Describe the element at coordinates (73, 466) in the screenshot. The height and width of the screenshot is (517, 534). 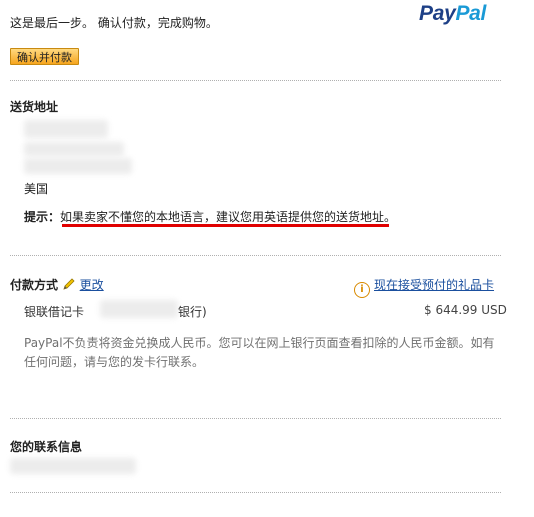
I see `redacted-contact` at that location.